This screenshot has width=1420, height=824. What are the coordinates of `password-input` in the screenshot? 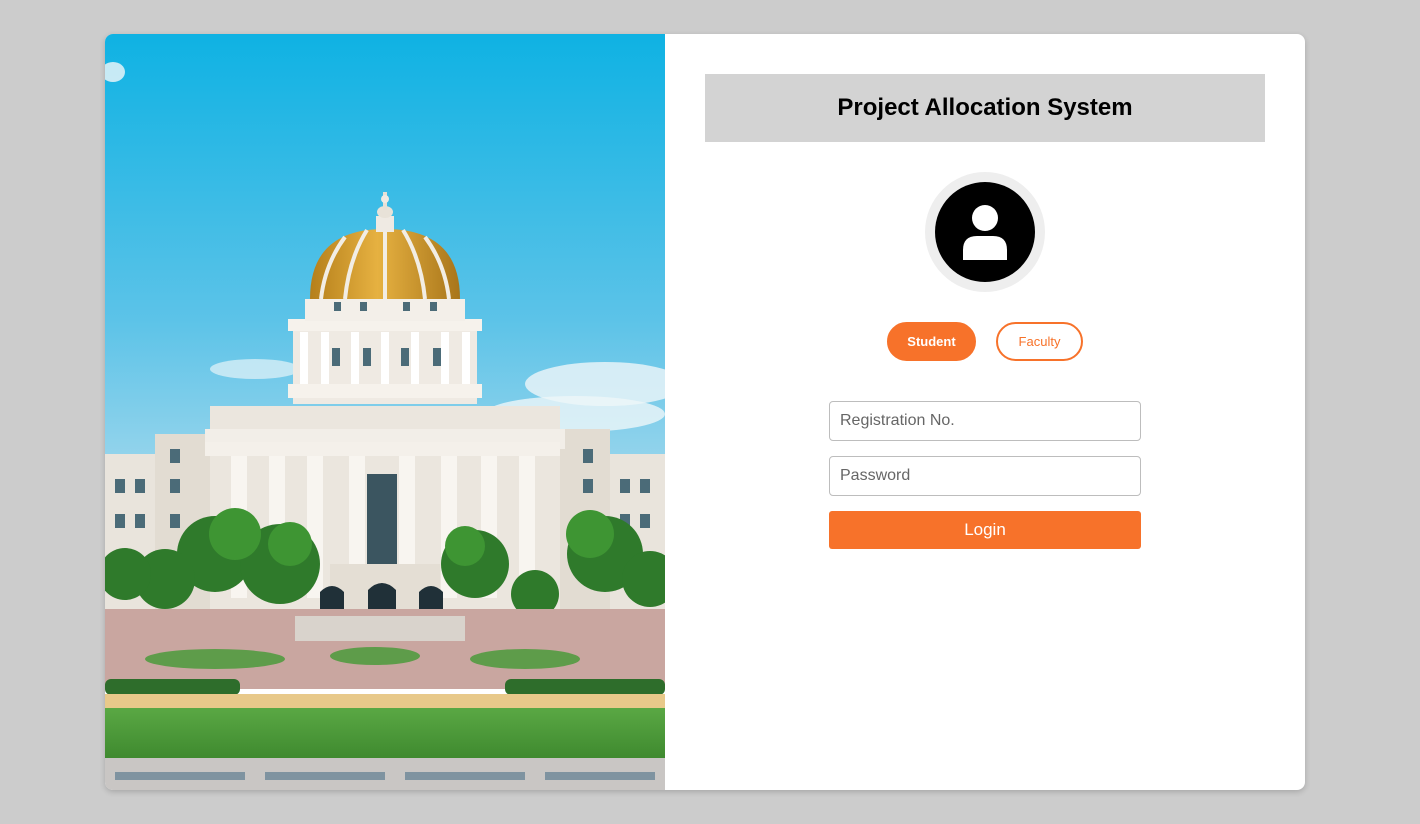 It's located at (985, 476).